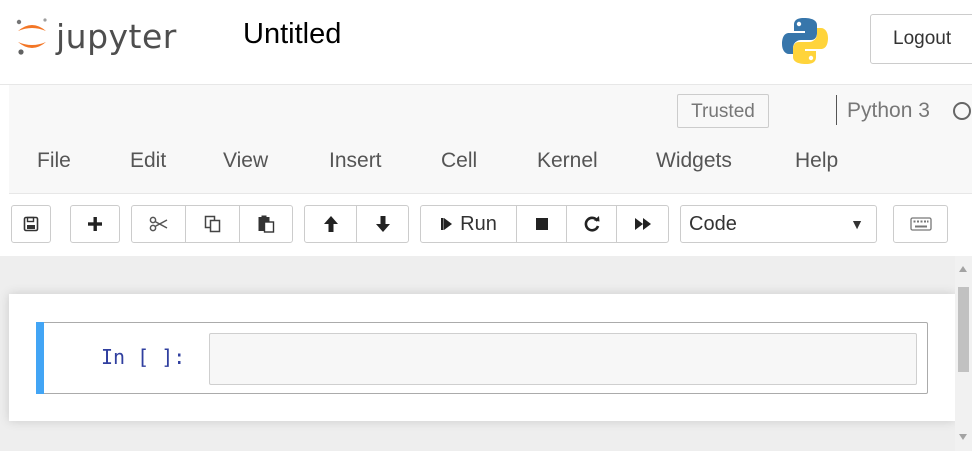  I want to click on copy-button, so click(213, 224).